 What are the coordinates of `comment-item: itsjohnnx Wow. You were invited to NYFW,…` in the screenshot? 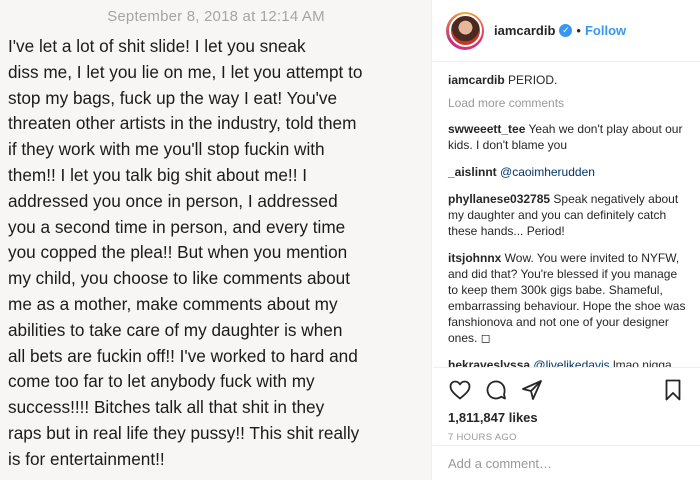 It's located at (567, 298).